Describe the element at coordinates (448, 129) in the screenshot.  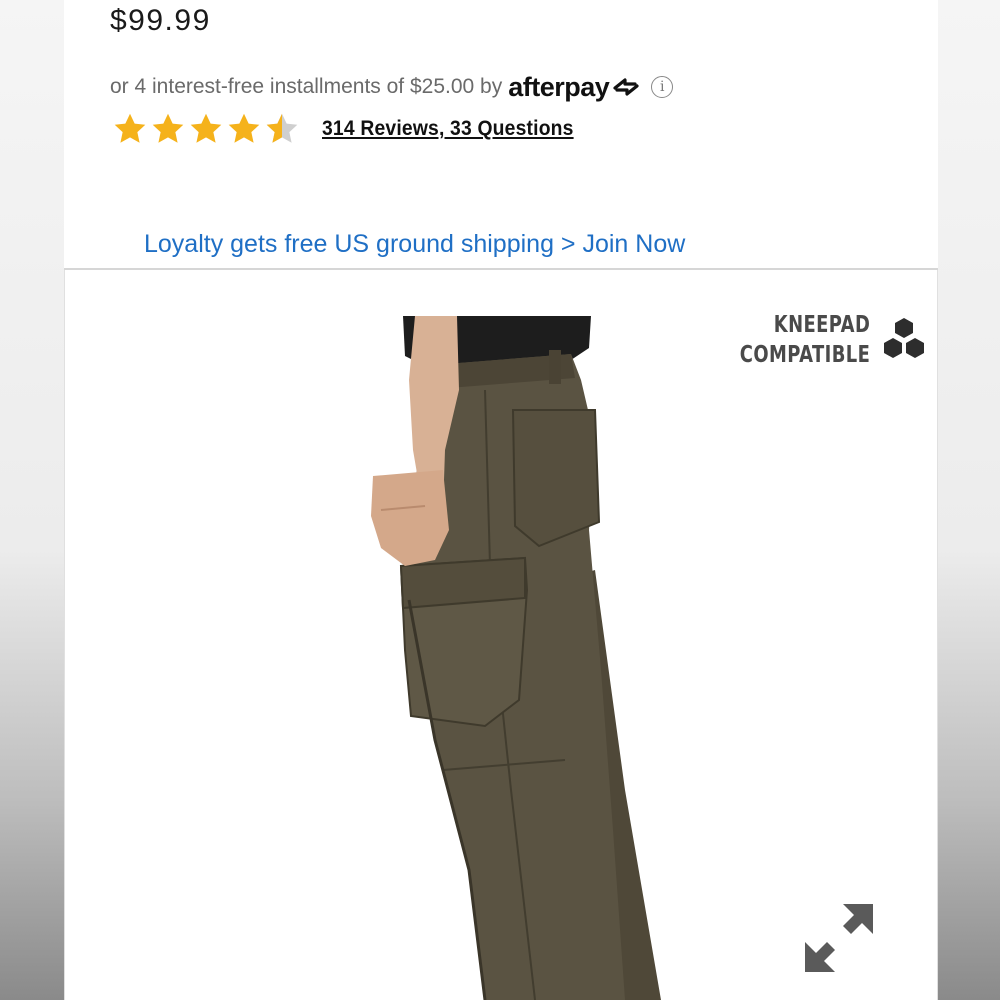
I see `reviews-questions-link: 314 Reviews, 33 Questions` at that location.